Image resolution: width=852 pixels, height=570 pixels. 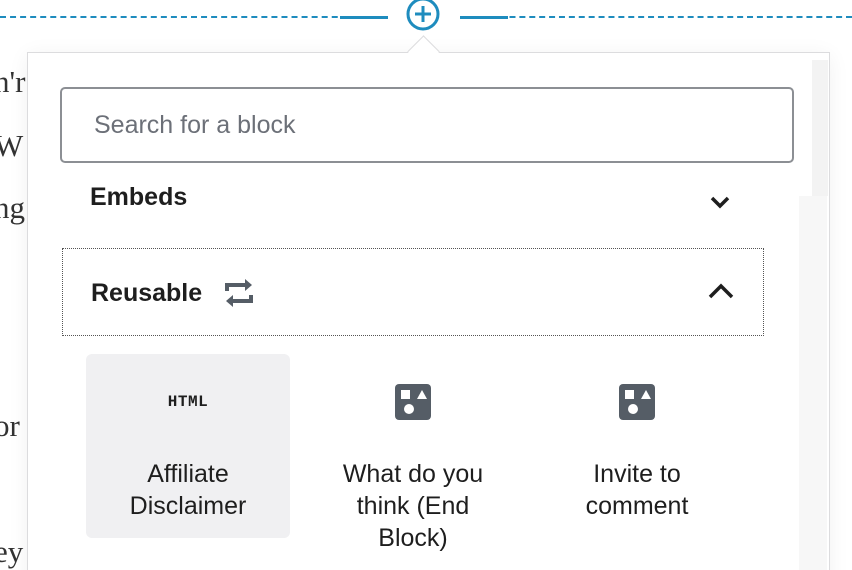 I want to click on block-item-label: Invite to comment, so click(x=637, y=490).